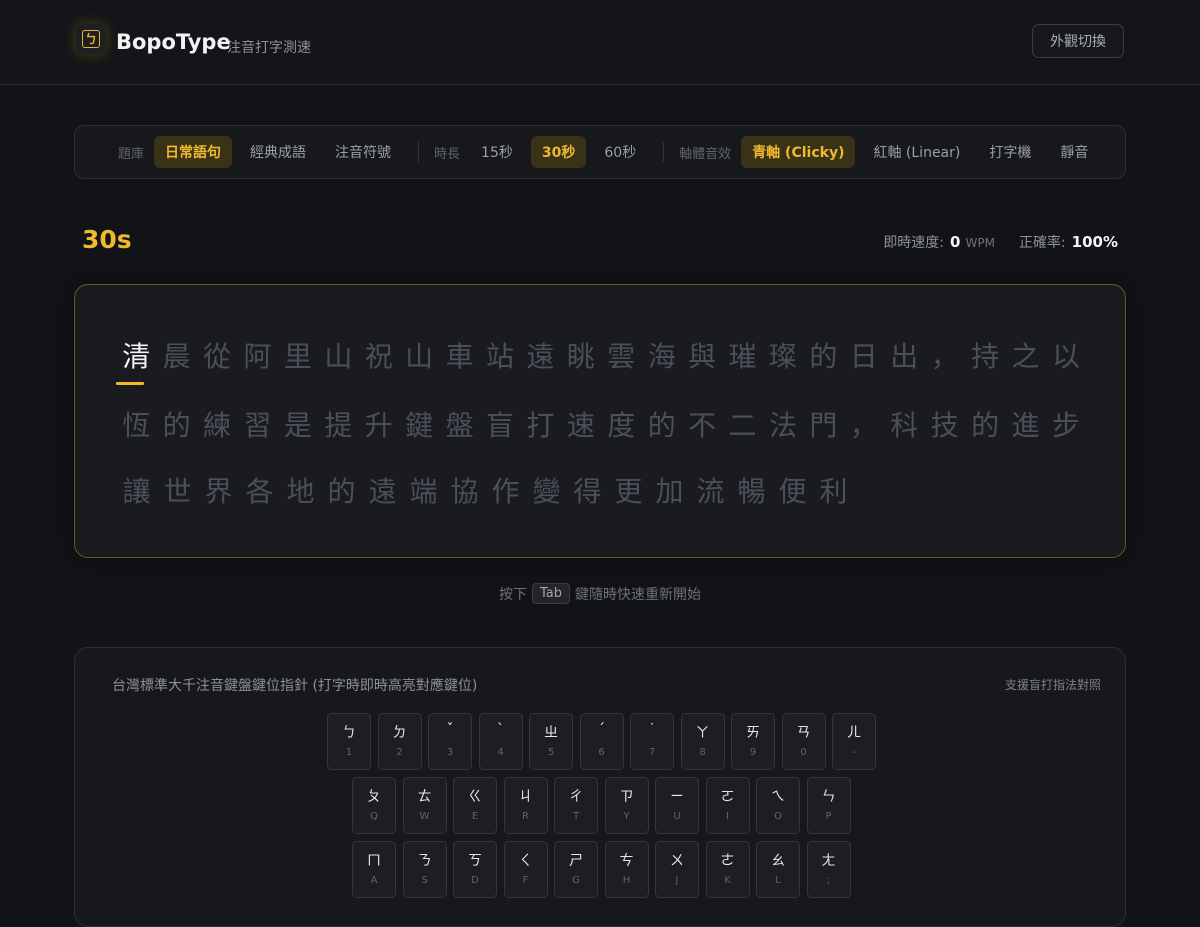 The image size is (1200, 927). I want to click on accuracy-value: 100%, so click(1094, 242).